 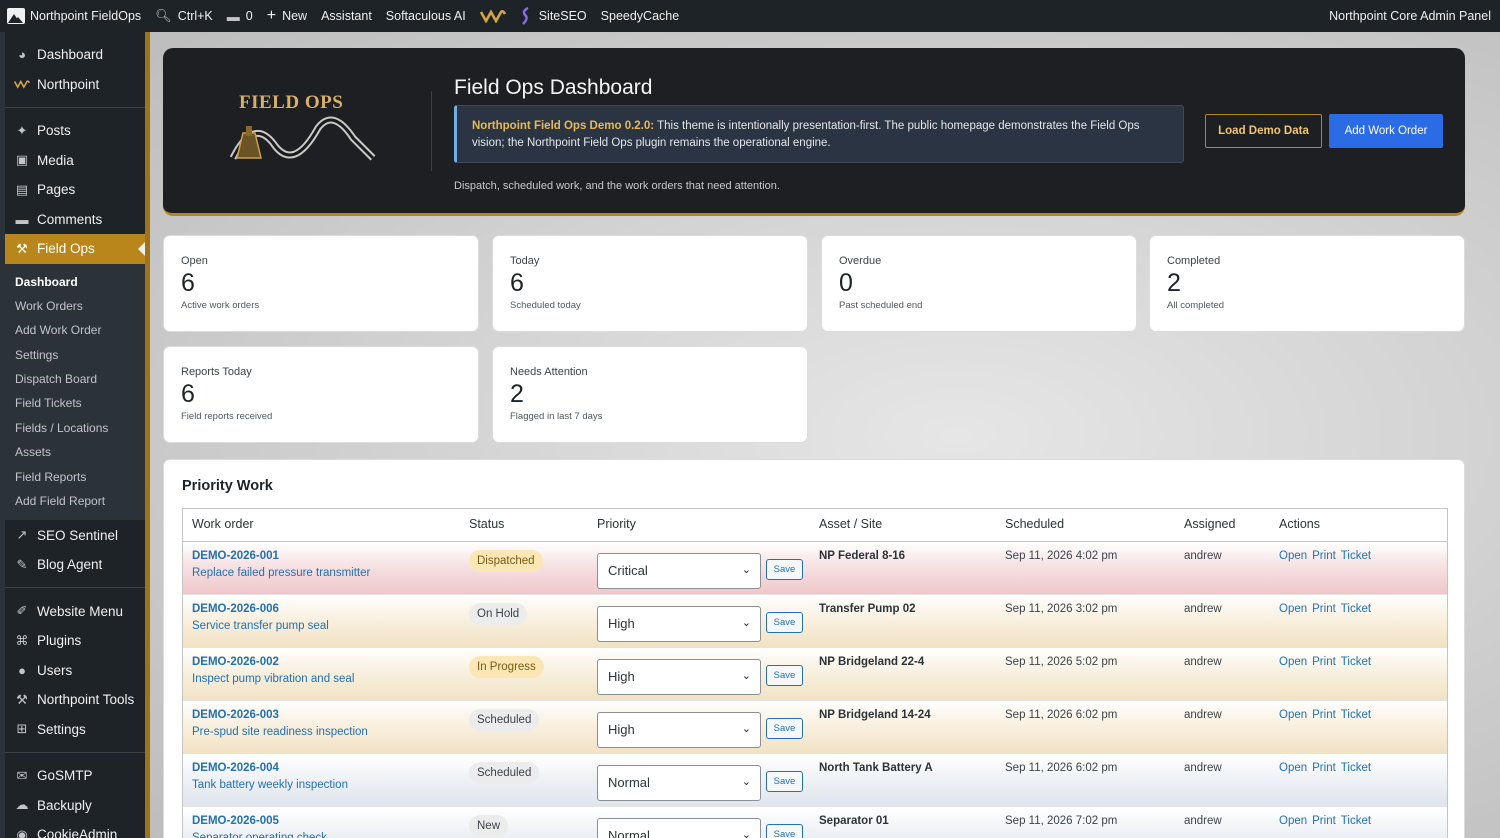 What do you see at coordinates (74, 16) in the screenshot?
I see `site-name-link: Northpoint FieldOps` at bounding box center [74, 16].